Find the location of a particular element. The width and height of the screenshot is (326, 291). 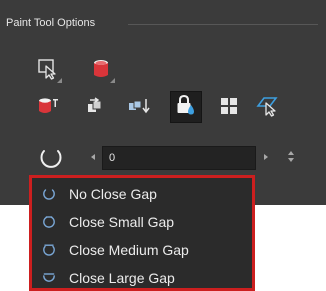

apply-to-multiple-drawings-button is located at coordinates (95, 108).